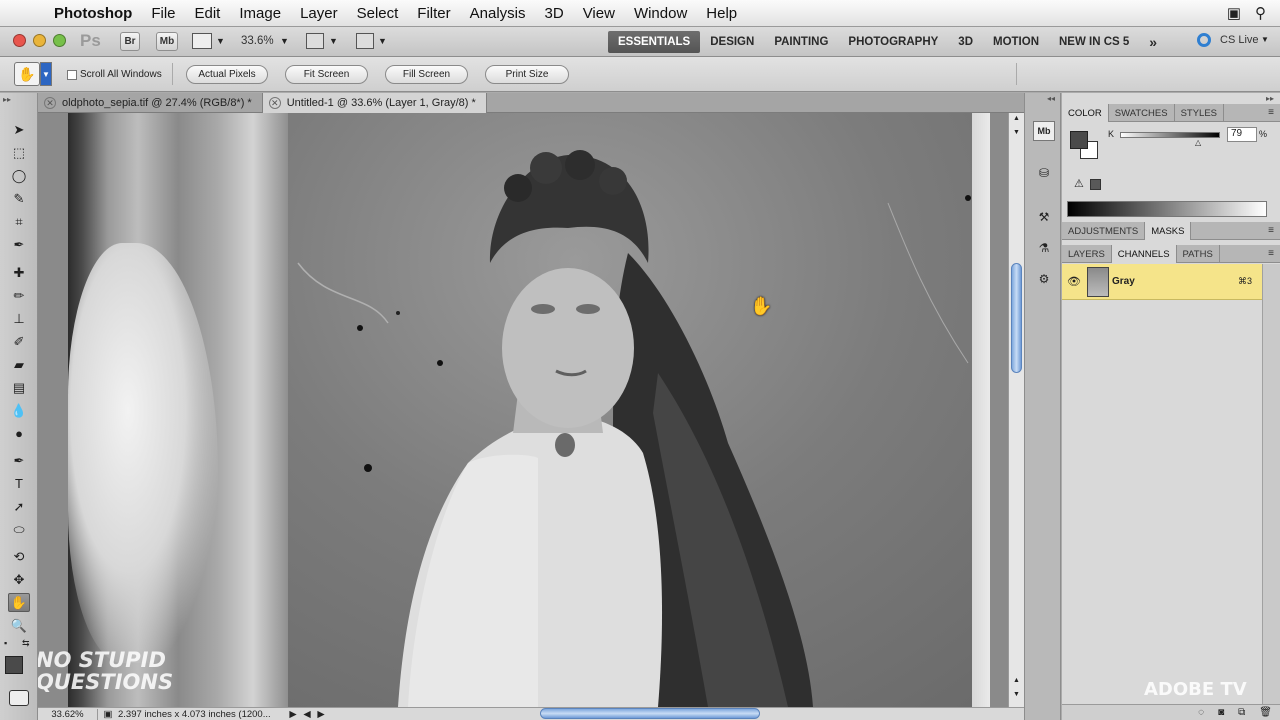 This screenshot has height=720, width=1280. What do you see at coordinates (19, 433) in the screenshot?
I see `dodge-tool-icon: ●` at bounding box center [19, 433].